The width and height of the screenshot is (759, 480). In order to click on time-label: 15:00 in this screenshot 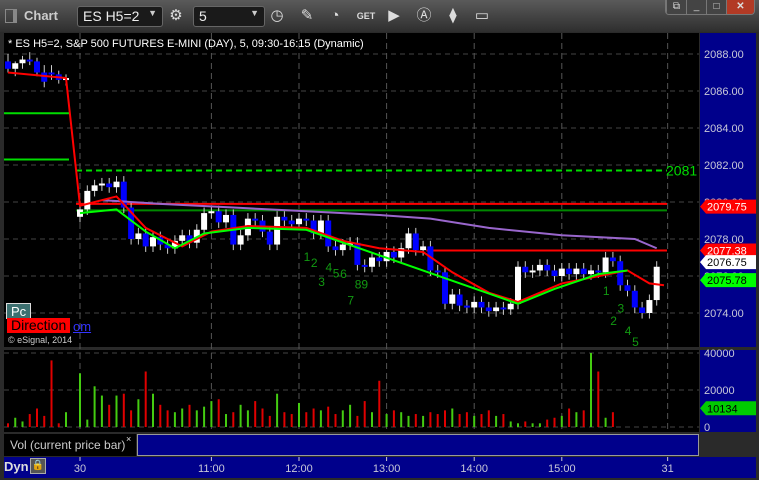, I will do `click(562, 469)`.